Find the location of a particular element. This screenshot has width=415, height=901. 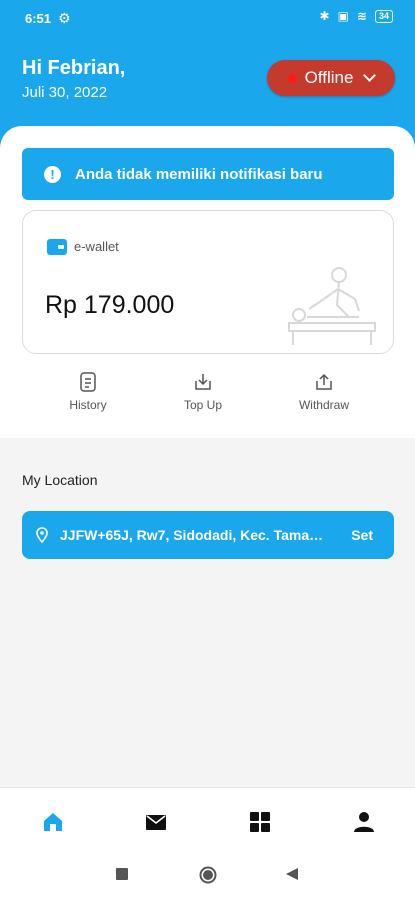

online-status-dropdown: Offline is located at coordinates (331, 78).